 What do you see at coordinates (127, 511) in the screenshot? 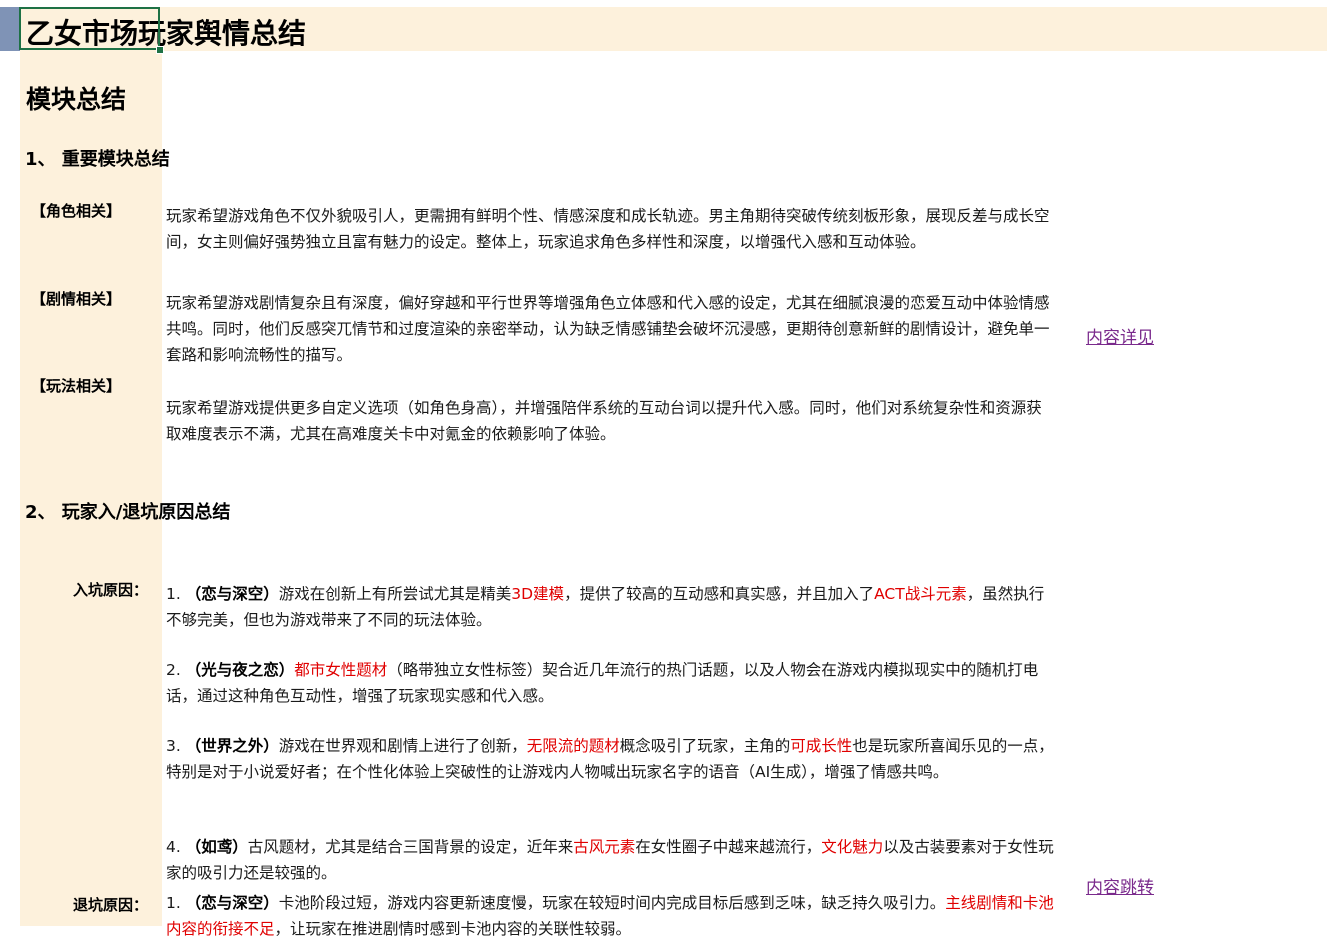
I see `section2-heading: 2、 玩家入/退坑原因总结` at bounding box center [127, 511].